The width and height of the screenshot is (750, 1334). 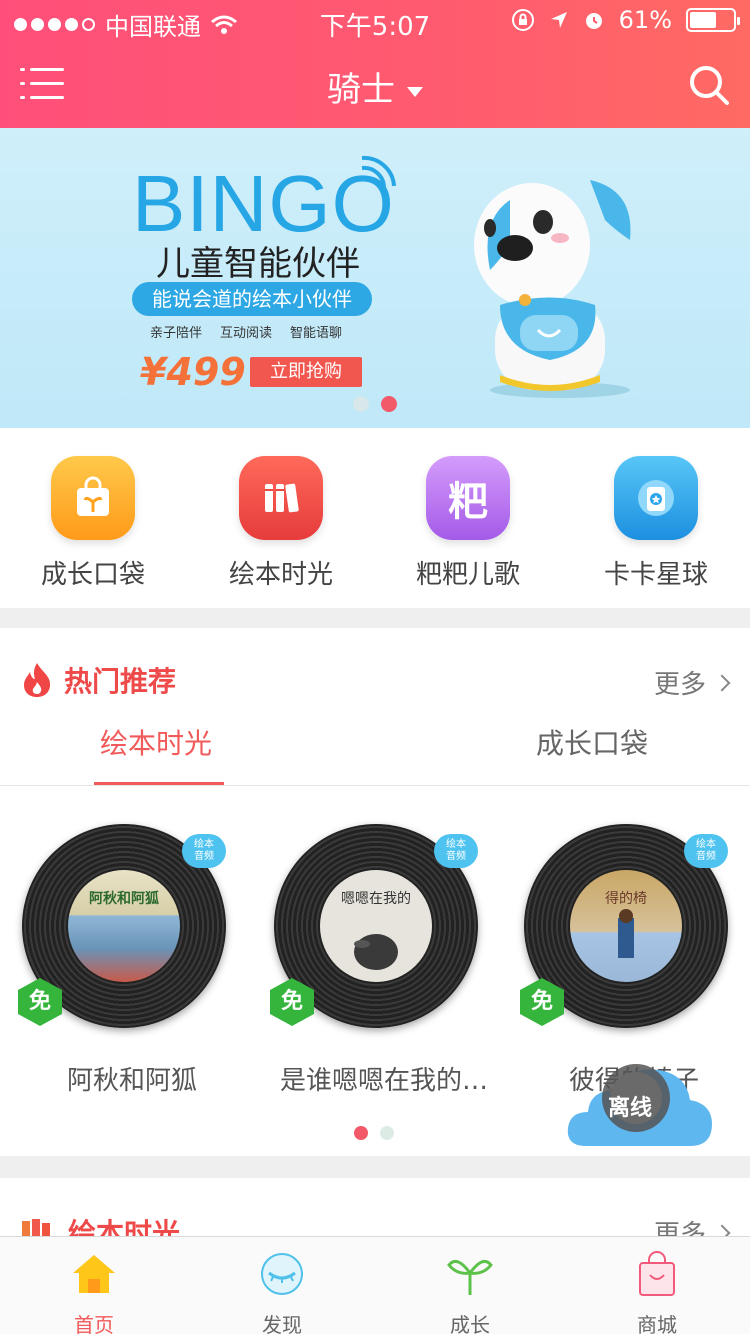 What do you see at coordinates (375, 21) in the screenshot?
I see `status-bar: 中国联通 下午5:07 61%` at bounding box center [375, 21].